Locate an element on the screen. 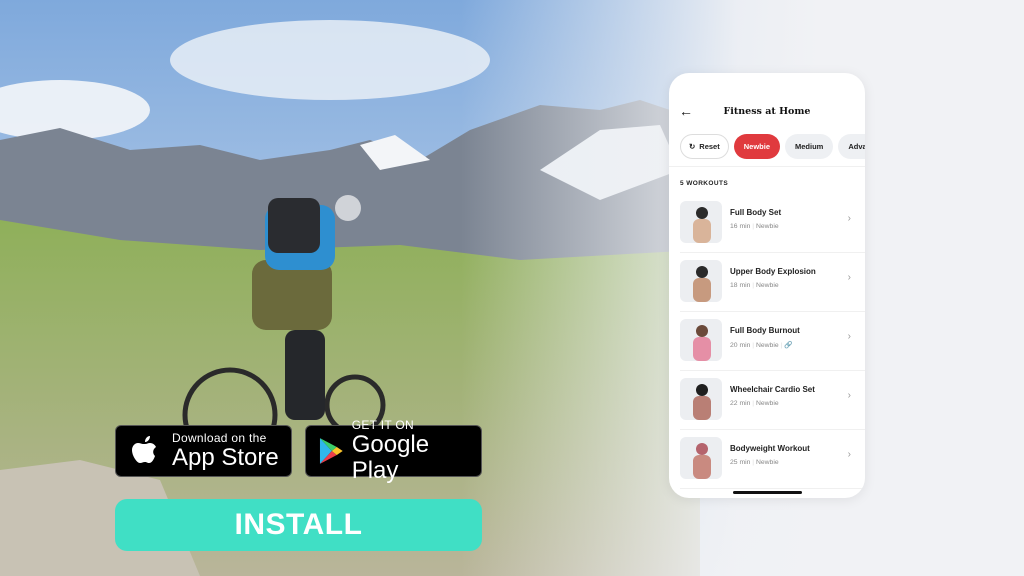  chip-reset: ↻ Reset is located at coordinates (704, 146).